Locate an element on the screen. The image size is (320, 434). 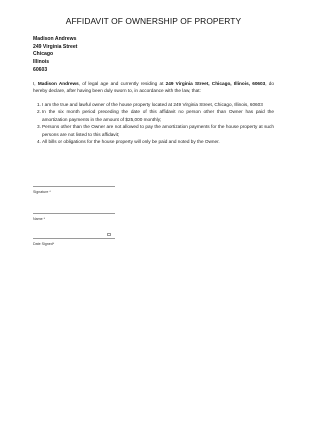
clause-number: 1. is located at coordinates (39, 104).